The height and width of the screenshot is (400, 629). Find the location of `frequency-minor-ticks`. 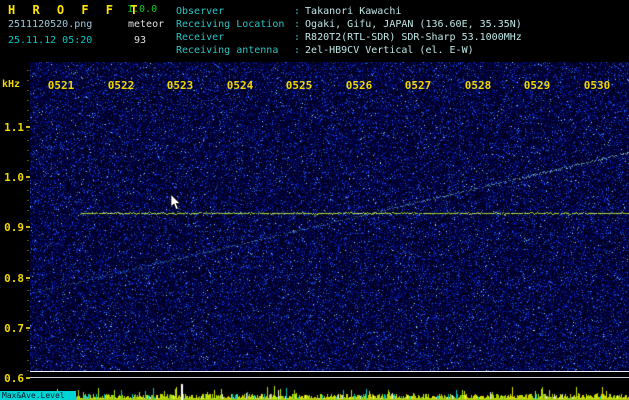

frequency-minor-ticks is located at coordinates (28, 223).